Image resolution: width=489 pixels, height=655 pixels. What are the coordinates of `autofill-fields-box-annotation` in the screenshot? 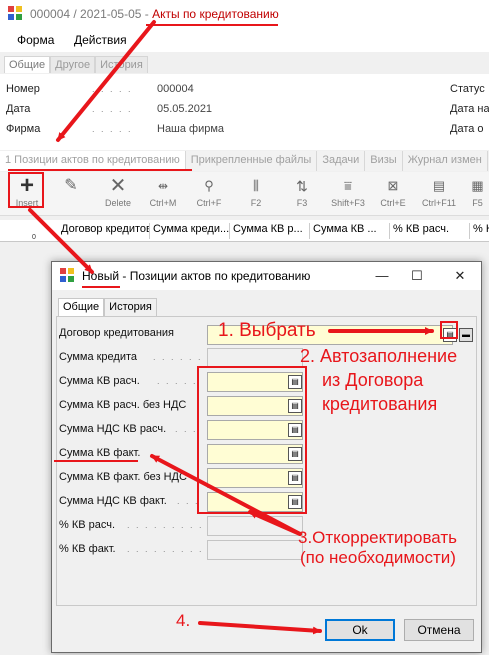 It's located at (252, 440).